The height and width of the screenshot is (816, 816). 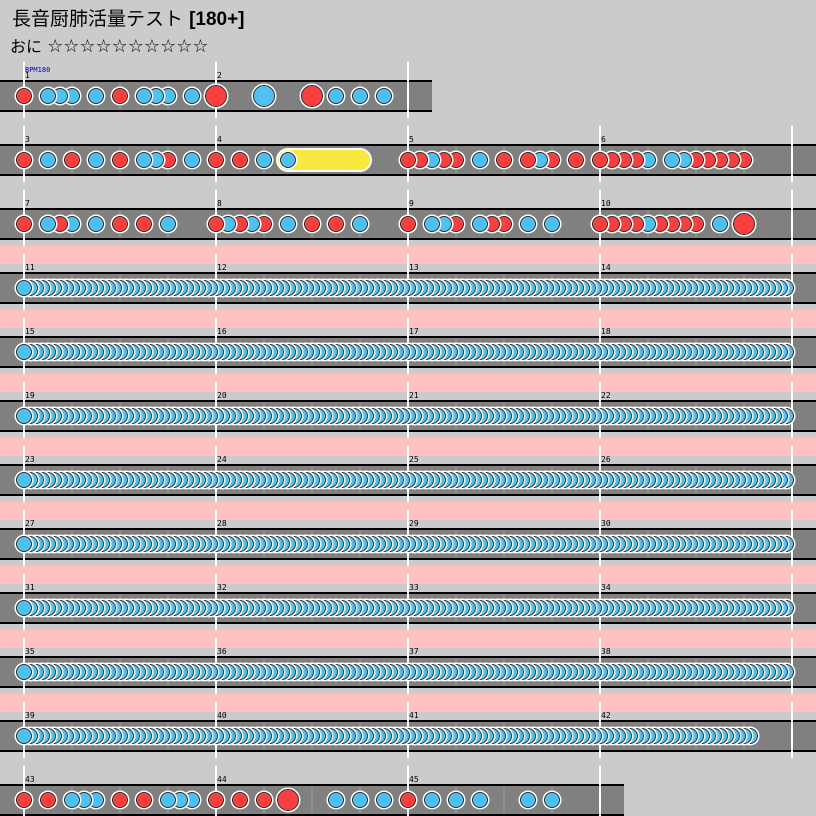 I want to click on measure-number: 28, so click(x=222, y=523).